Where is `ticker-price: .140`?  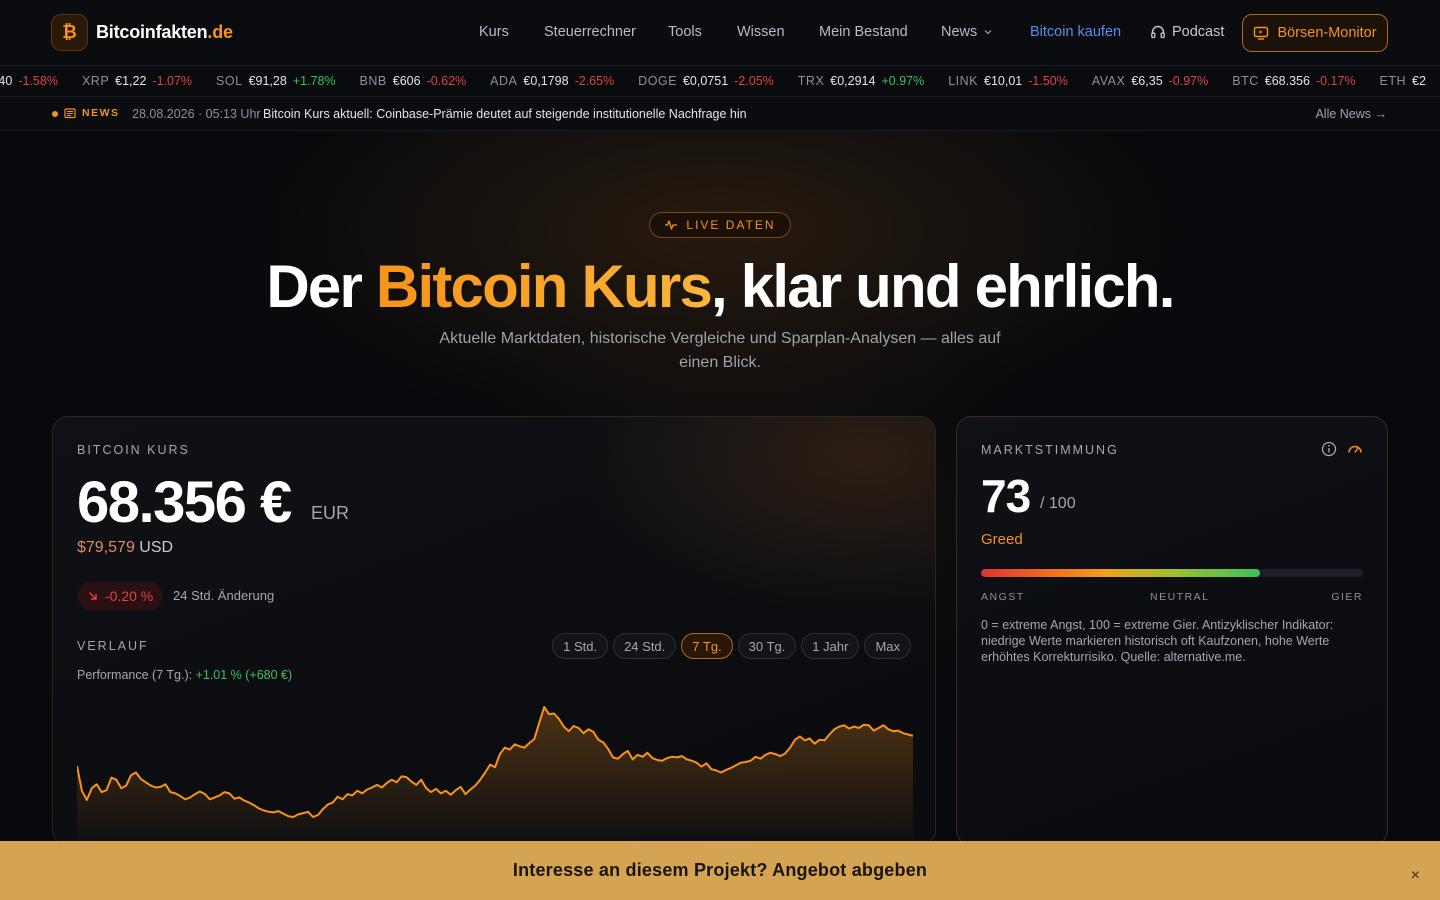
ticker-price: .140 is located at coordinates (6, 81).